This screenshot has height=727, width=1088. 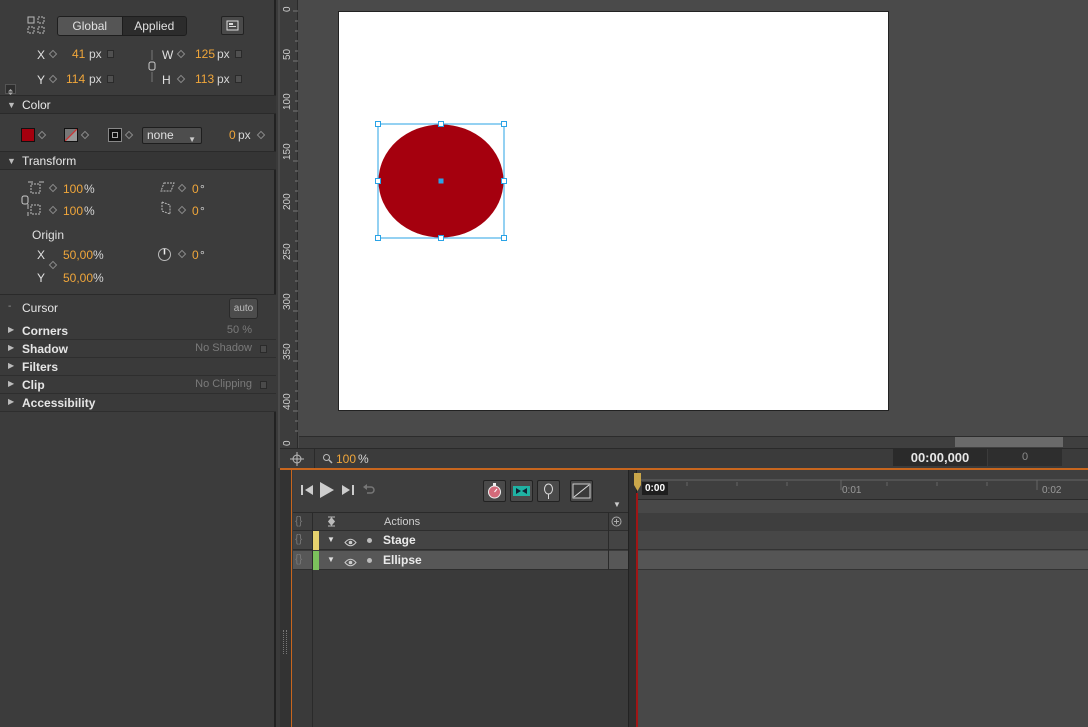 I want to click on skew-x-value: 0, so click(x=195, y=189).